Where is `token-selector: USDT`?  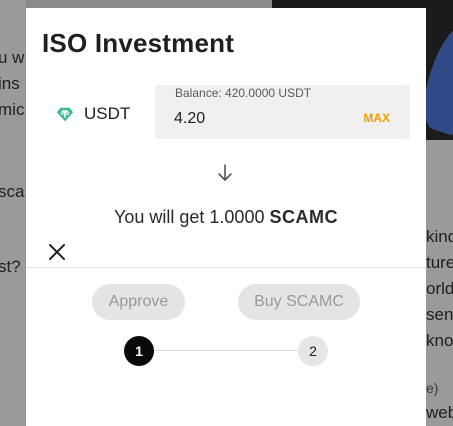
token-selector: USDT is located at coordinates (93, 114).